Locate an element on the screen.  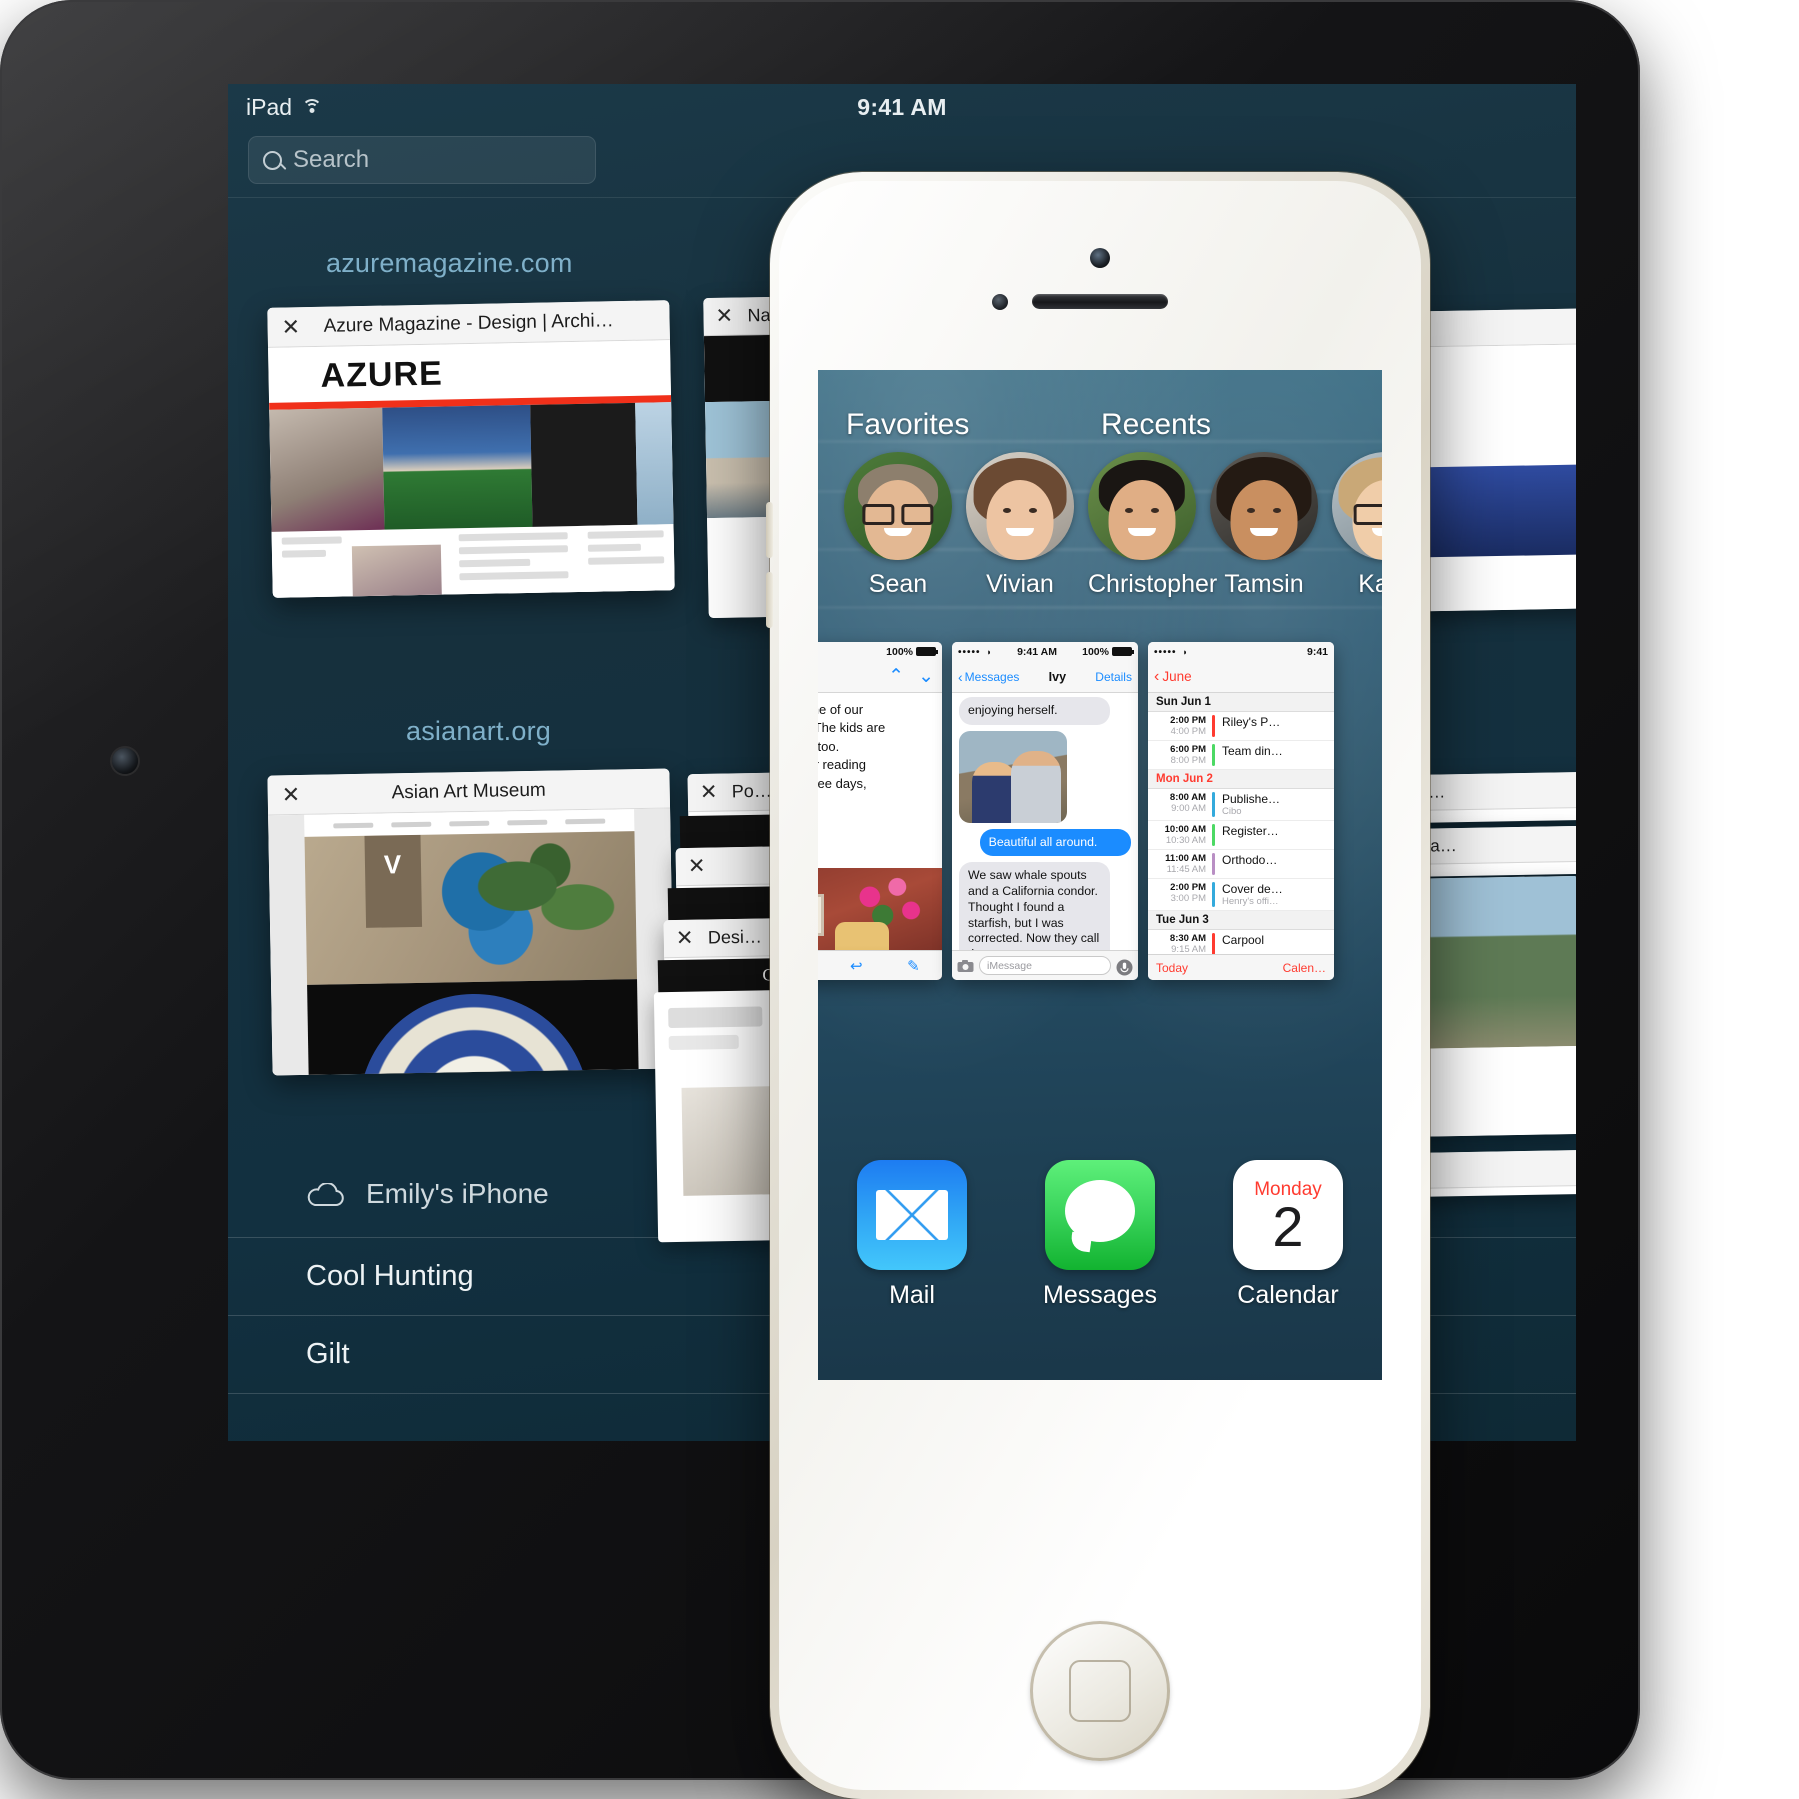
calendar-card-time: 9:41 is located at coordinates (1317, 651).